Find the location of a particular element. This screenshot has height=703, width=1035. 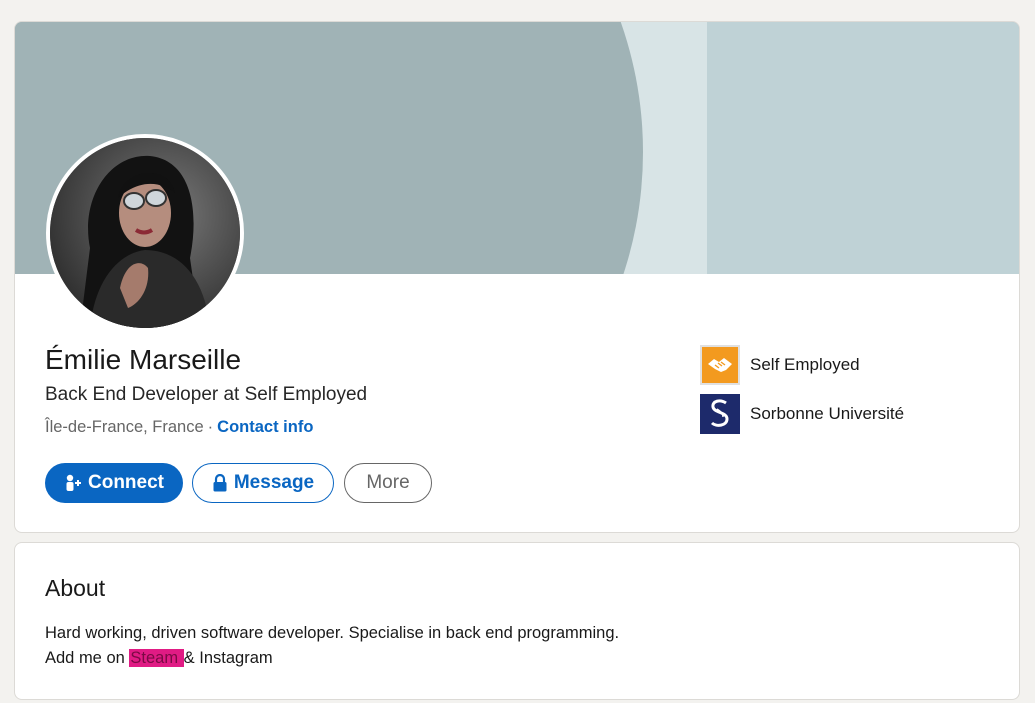

org-name: Sorbonne Université is located at coordinates (827, 413).